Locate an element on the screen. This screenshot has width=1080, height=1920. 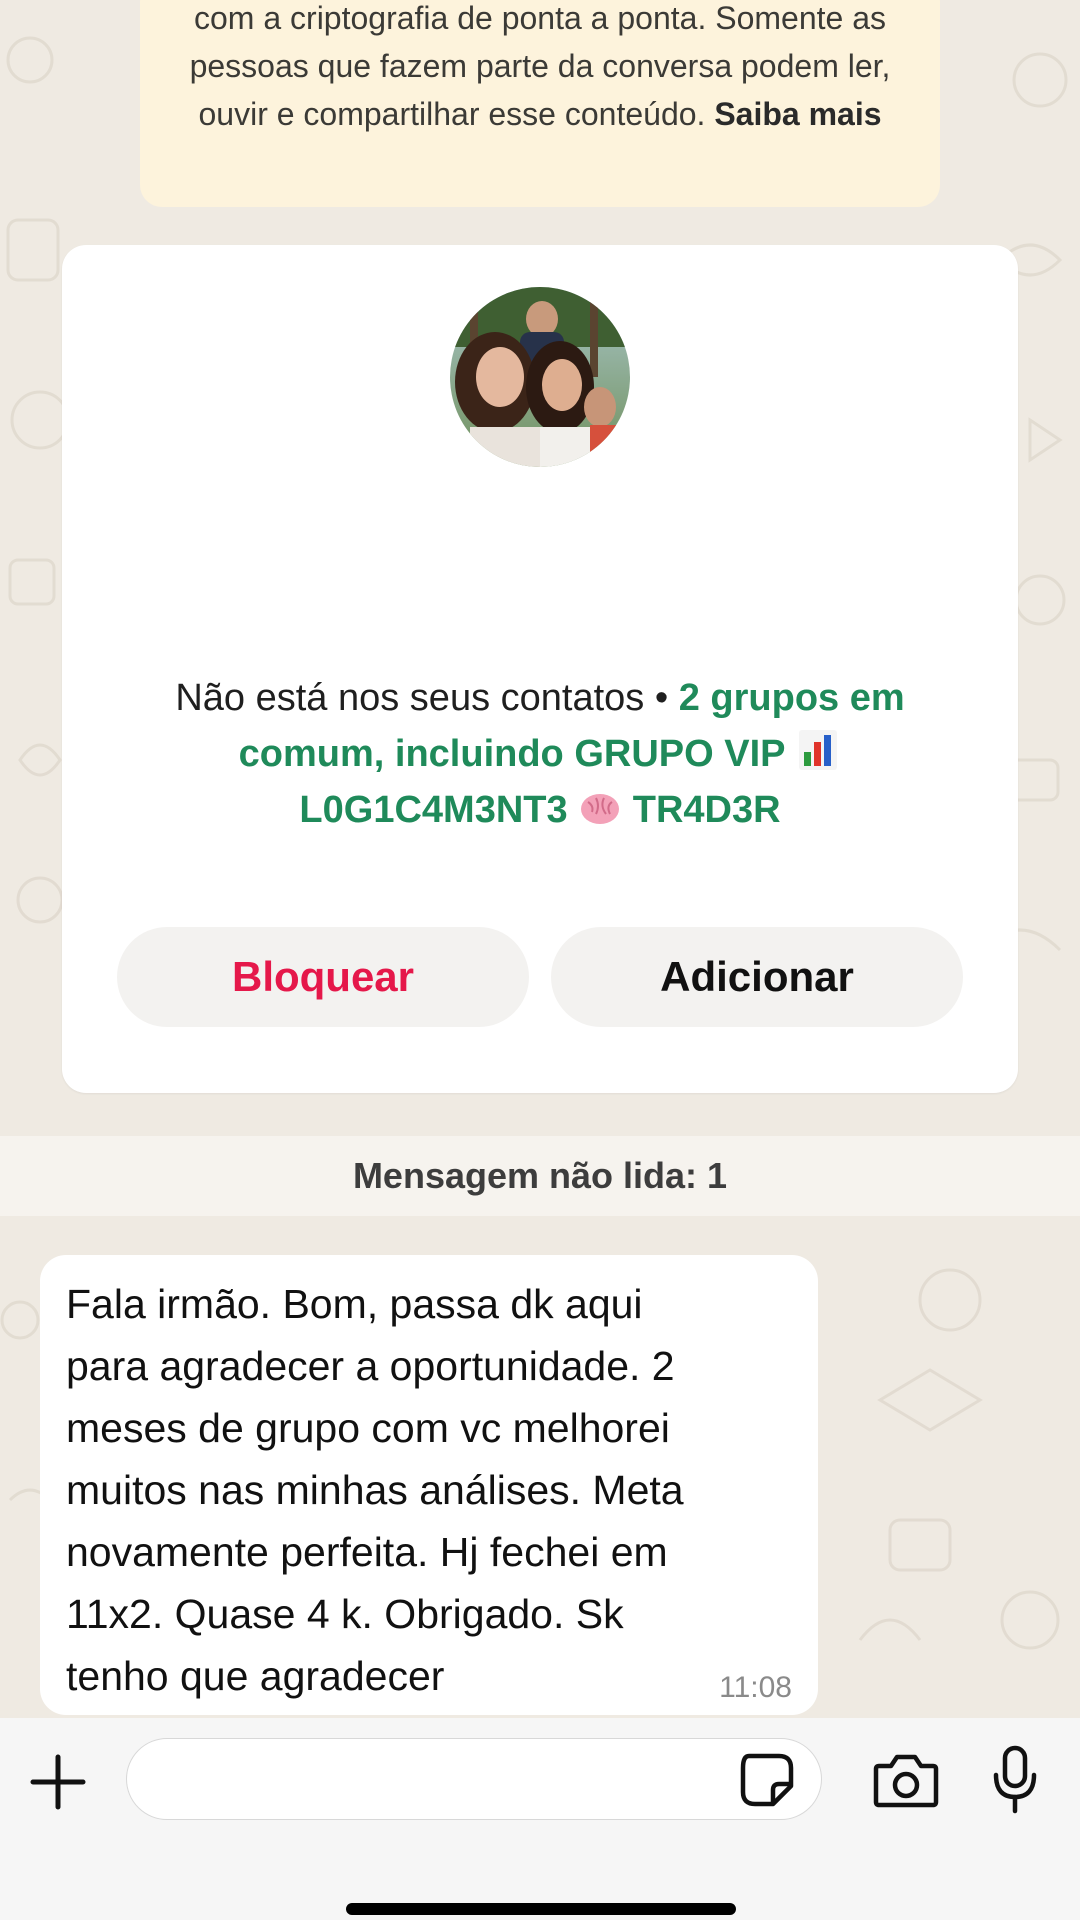
sticker-button is located at coordinates (767, 1780).